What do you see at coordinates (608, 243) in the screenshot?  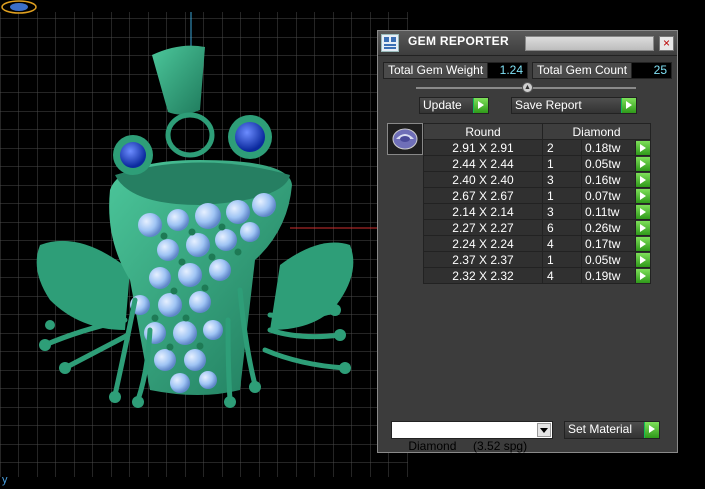 I see `gem-weight-cell: 0.17tw` at bounding box center [608, 243].